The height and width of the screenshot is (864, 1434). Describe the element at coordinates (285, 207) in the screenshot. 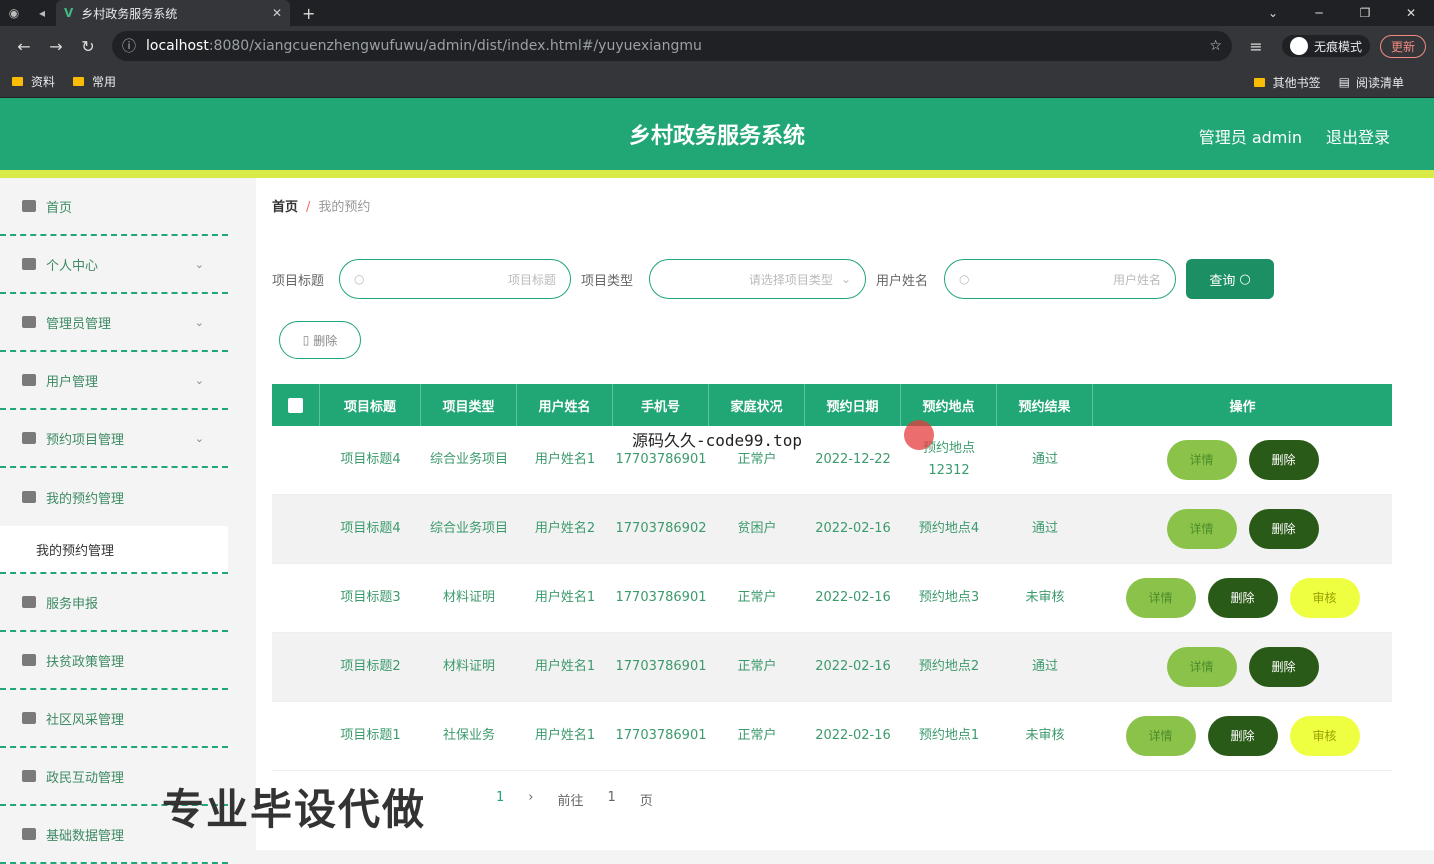

I see `breadcrumb-home: 首页` at that location.